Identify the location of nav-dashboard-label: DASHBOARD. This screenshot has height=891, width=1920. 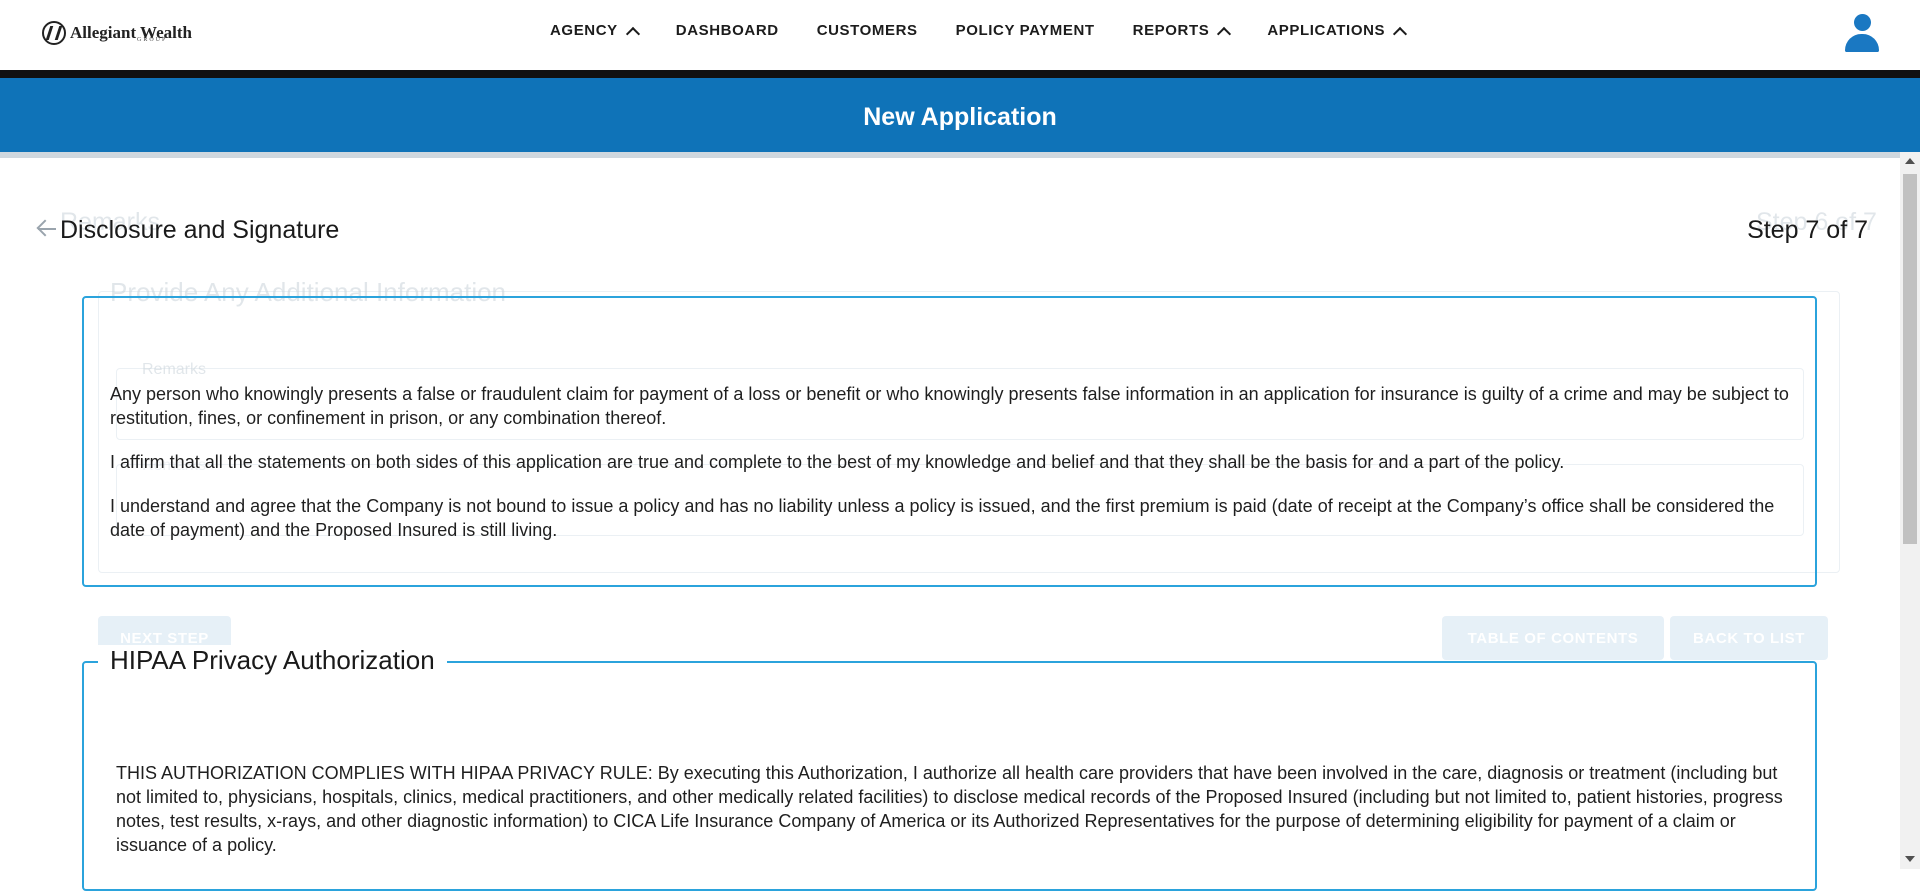
(727, 30).